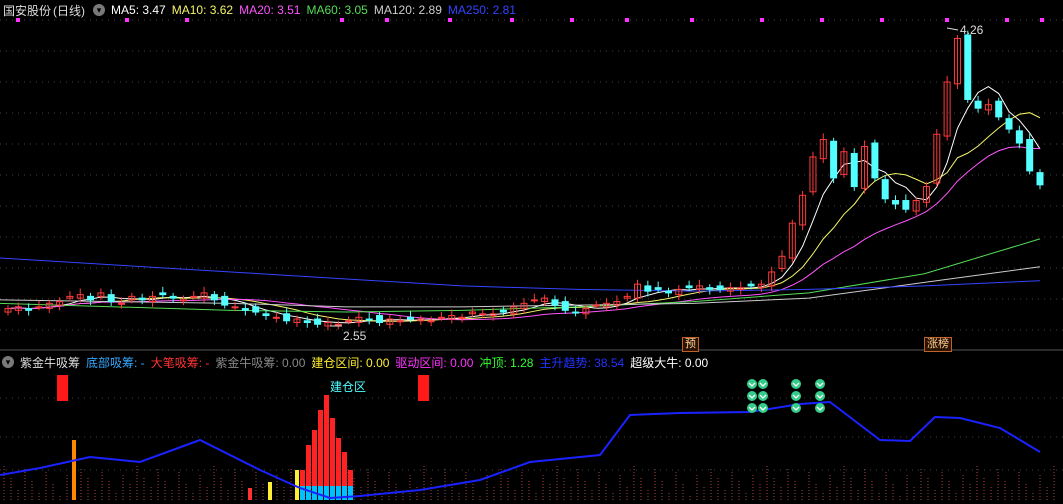 The height and width of the screenshot is (504, 1063). What do you see at coordinates (260, 362) in the screenshot?
I see `indicator-legend-item: 紫金牛吸筹: 0.00` at bounding box center [260, 362].